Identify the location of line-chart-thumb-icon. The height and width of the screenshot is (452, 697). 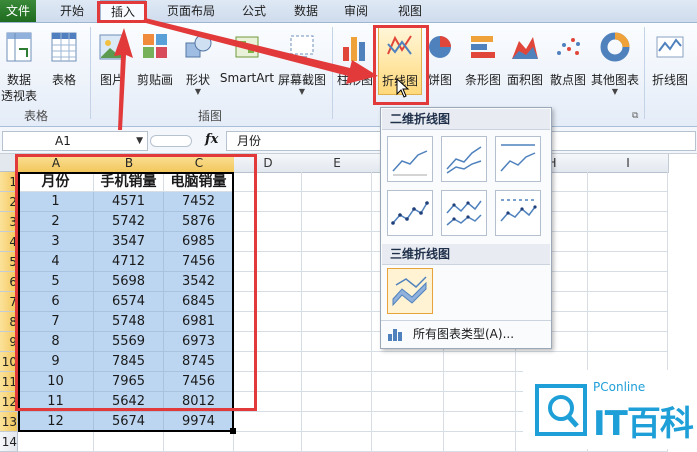
(410, 163).